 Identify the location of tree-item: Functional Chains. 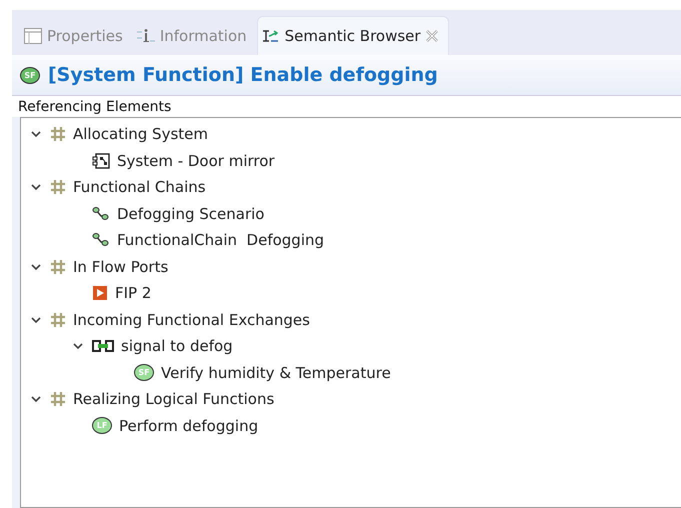
(139, 187).